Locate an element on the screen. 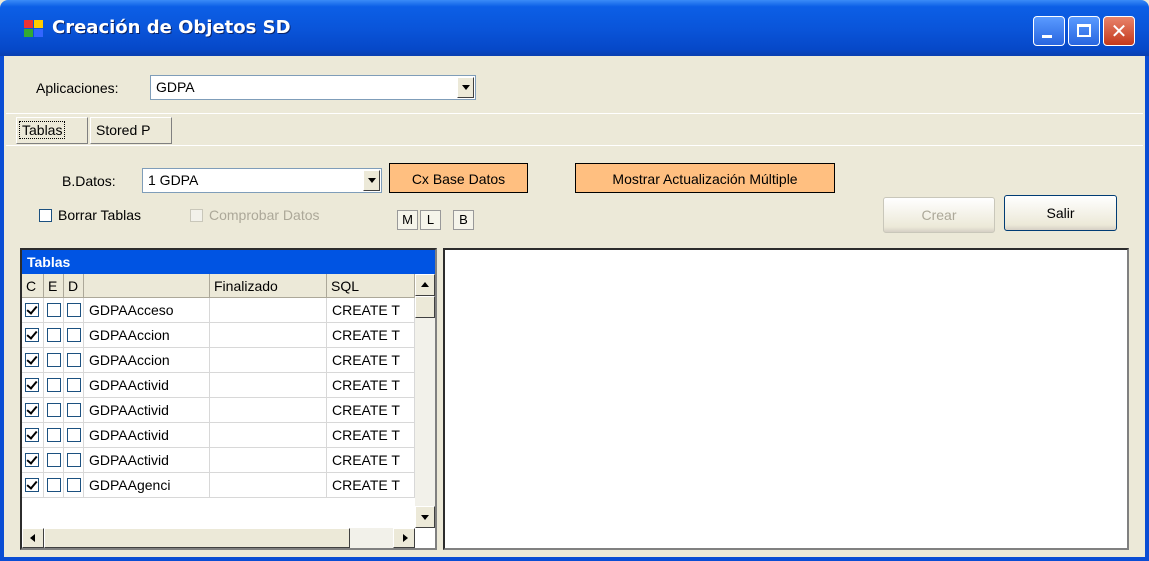 The height and width of the screenshot is (561, 1149). scroll-left-icon is located at coordinates (33, 538).